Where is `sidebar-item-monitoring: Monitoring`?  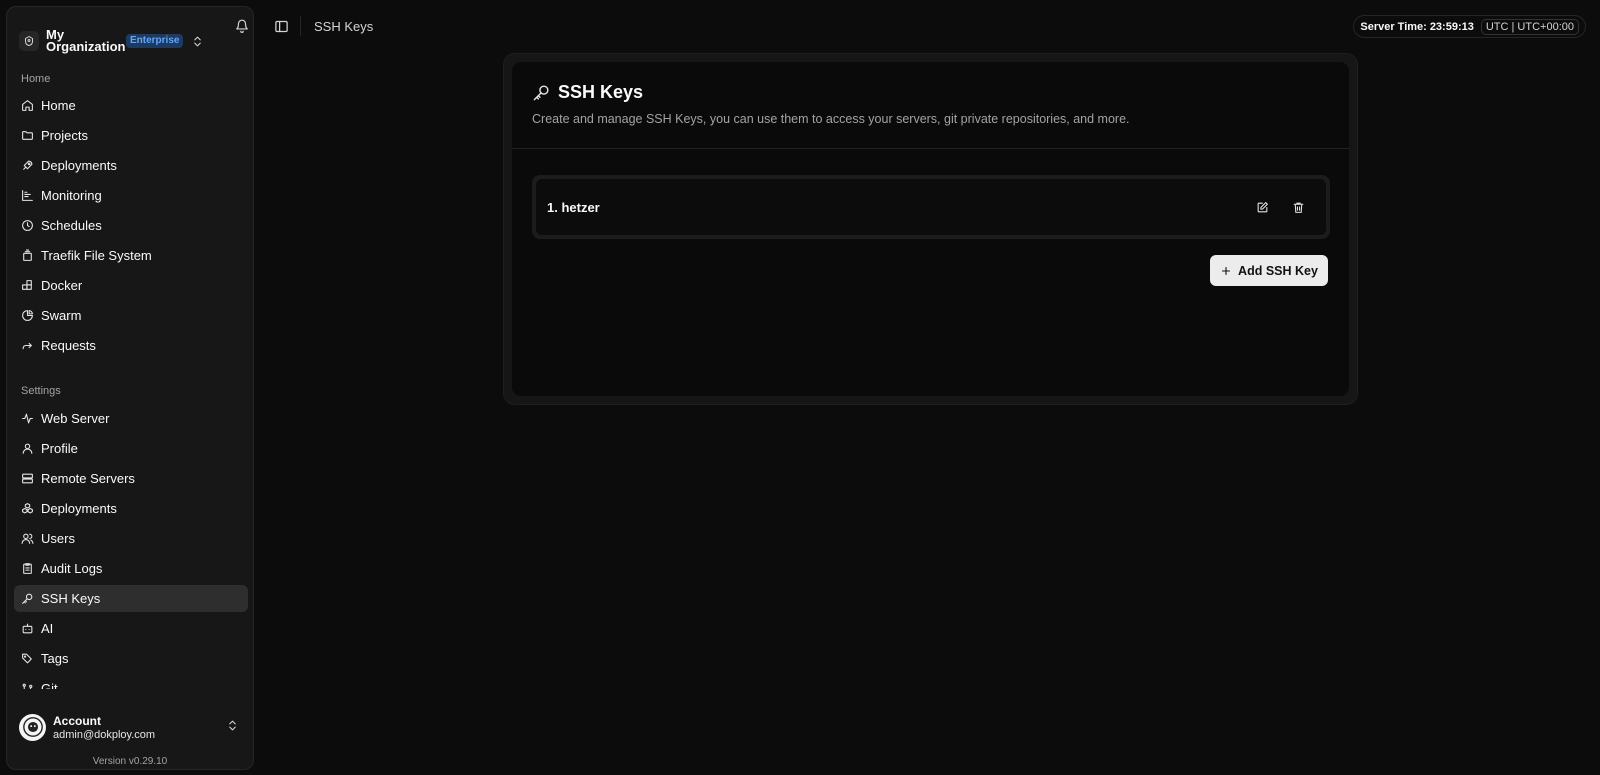 sidebar-item-monitoring: Monitoring is located at coordinates (131, 195).